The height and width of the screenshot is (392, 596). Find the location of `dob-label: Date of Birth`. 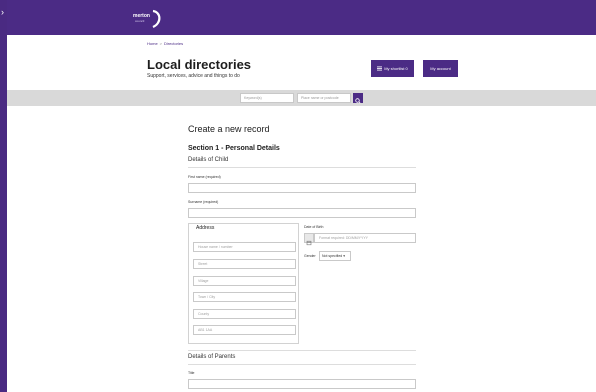

dob-label: Date of Birth is located at coordinates (314, 227).